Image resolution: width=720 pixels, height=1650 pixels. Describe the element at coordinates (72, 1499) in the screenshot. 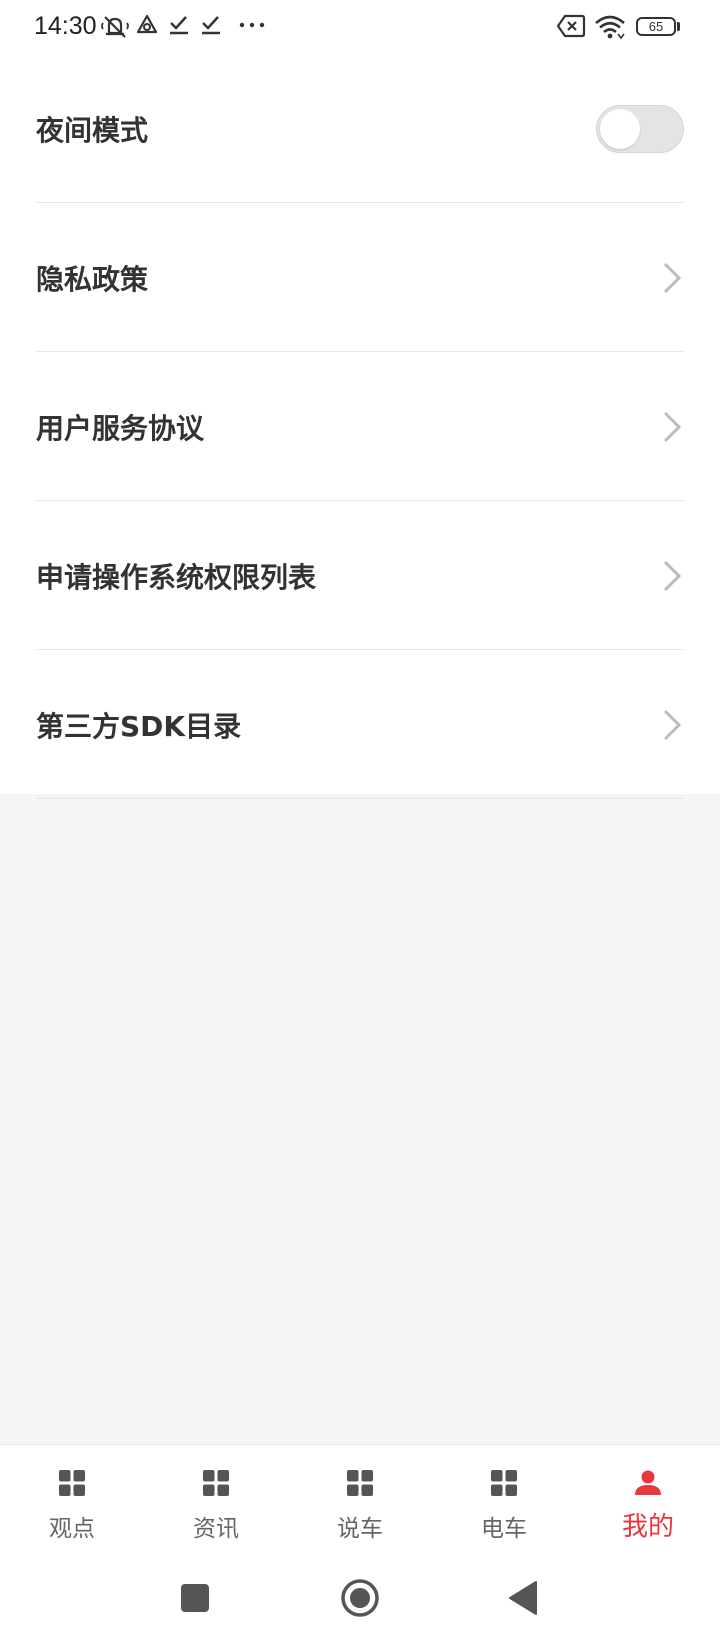

I see `tab-guandian: 观点` at that location.